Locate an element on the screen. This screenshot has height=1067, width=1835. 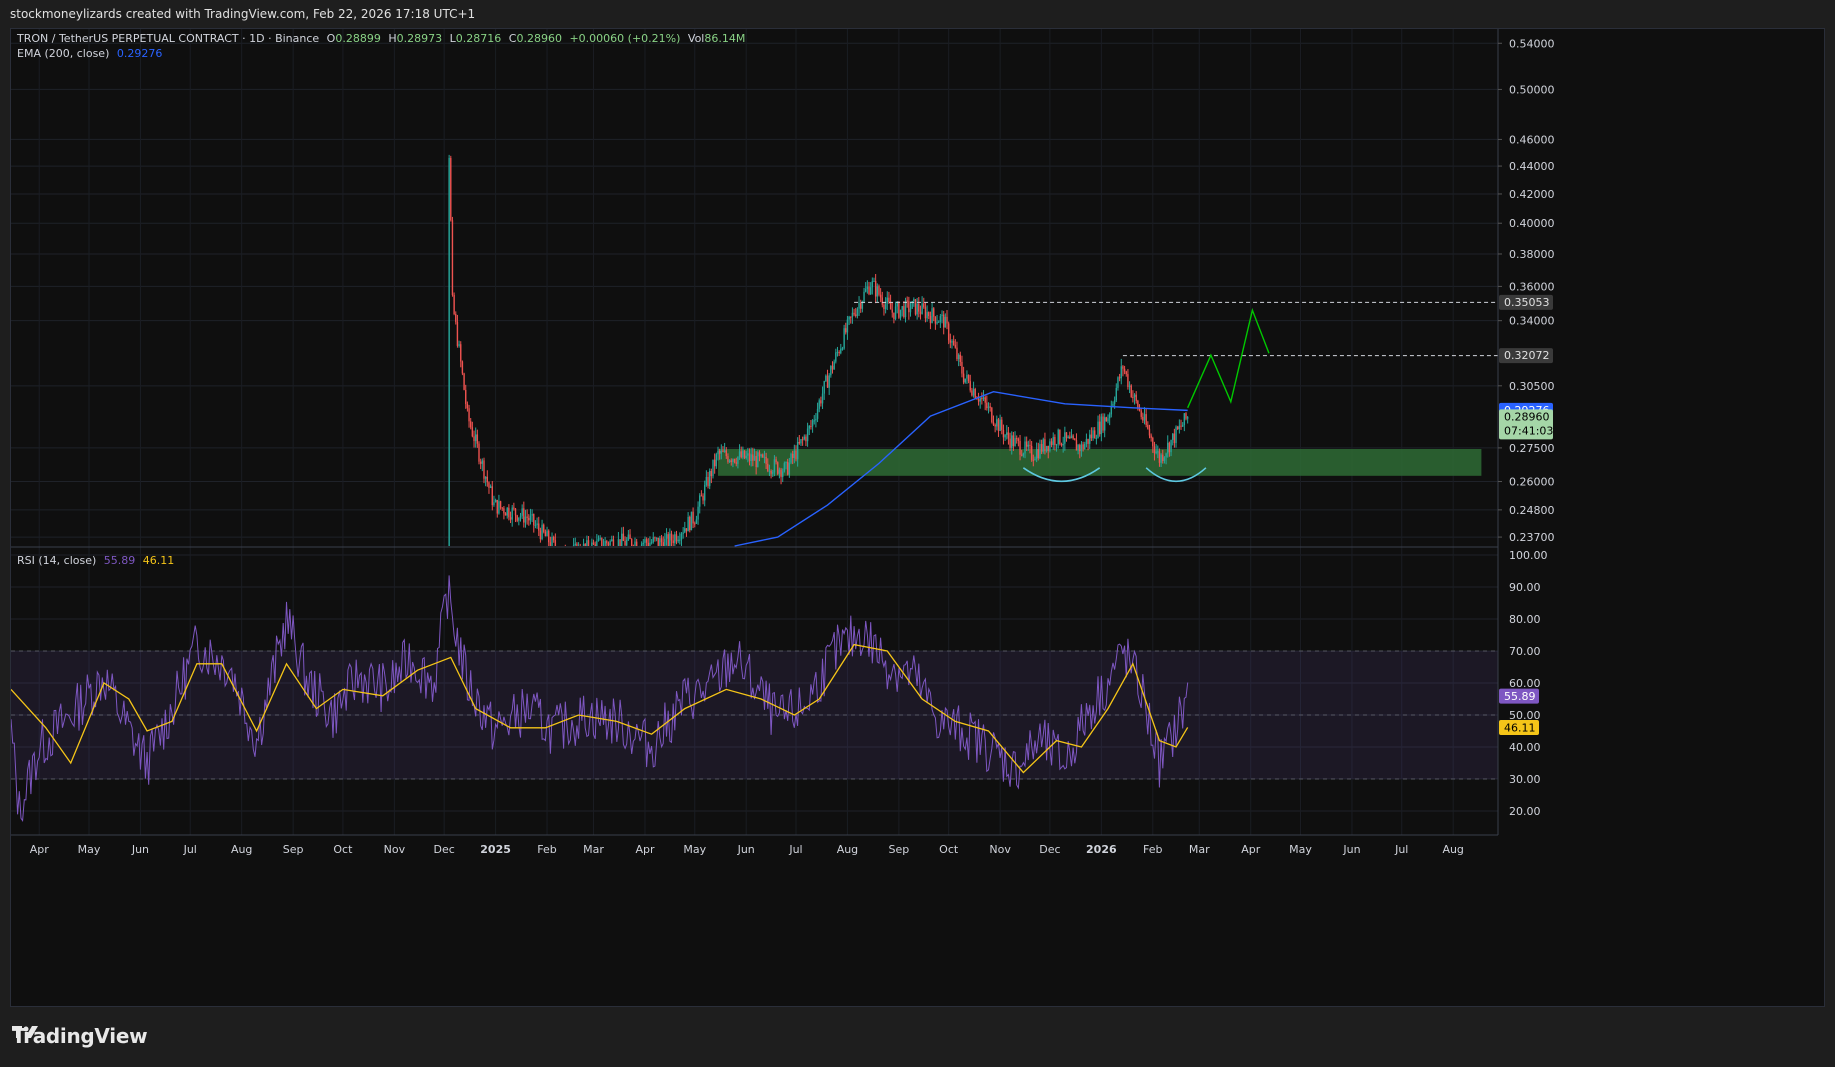
time-tick-label: Apr is located at coordinates (1251, 849).